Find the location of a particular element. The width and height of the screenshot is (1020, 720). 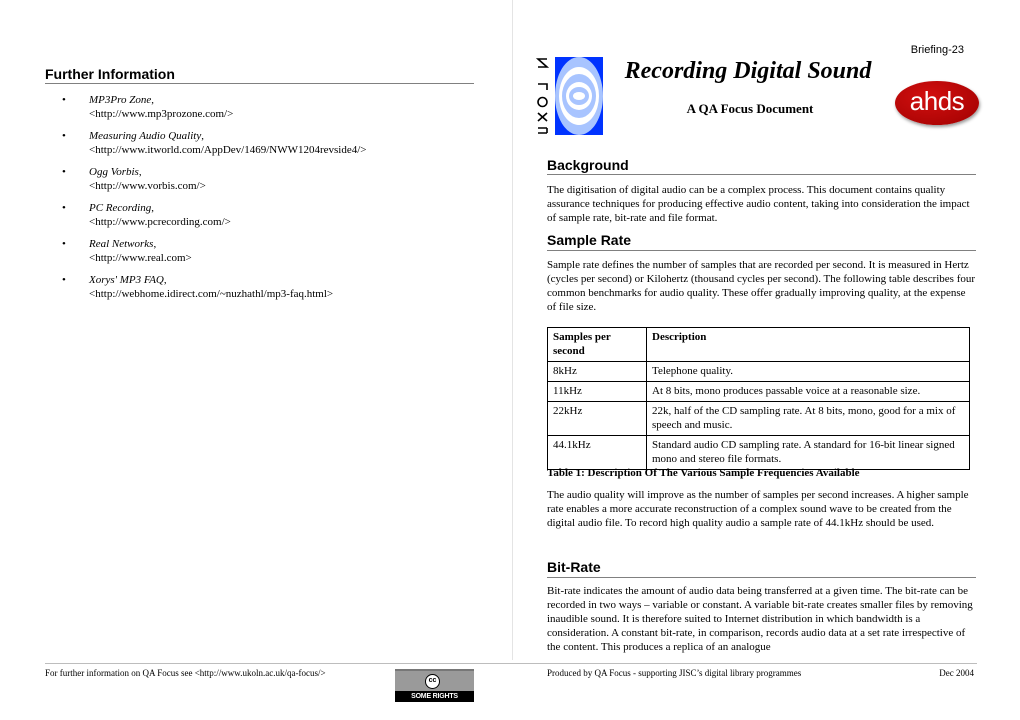

link-title: Measuring Audio Quality is located at coordinates (145, 136).